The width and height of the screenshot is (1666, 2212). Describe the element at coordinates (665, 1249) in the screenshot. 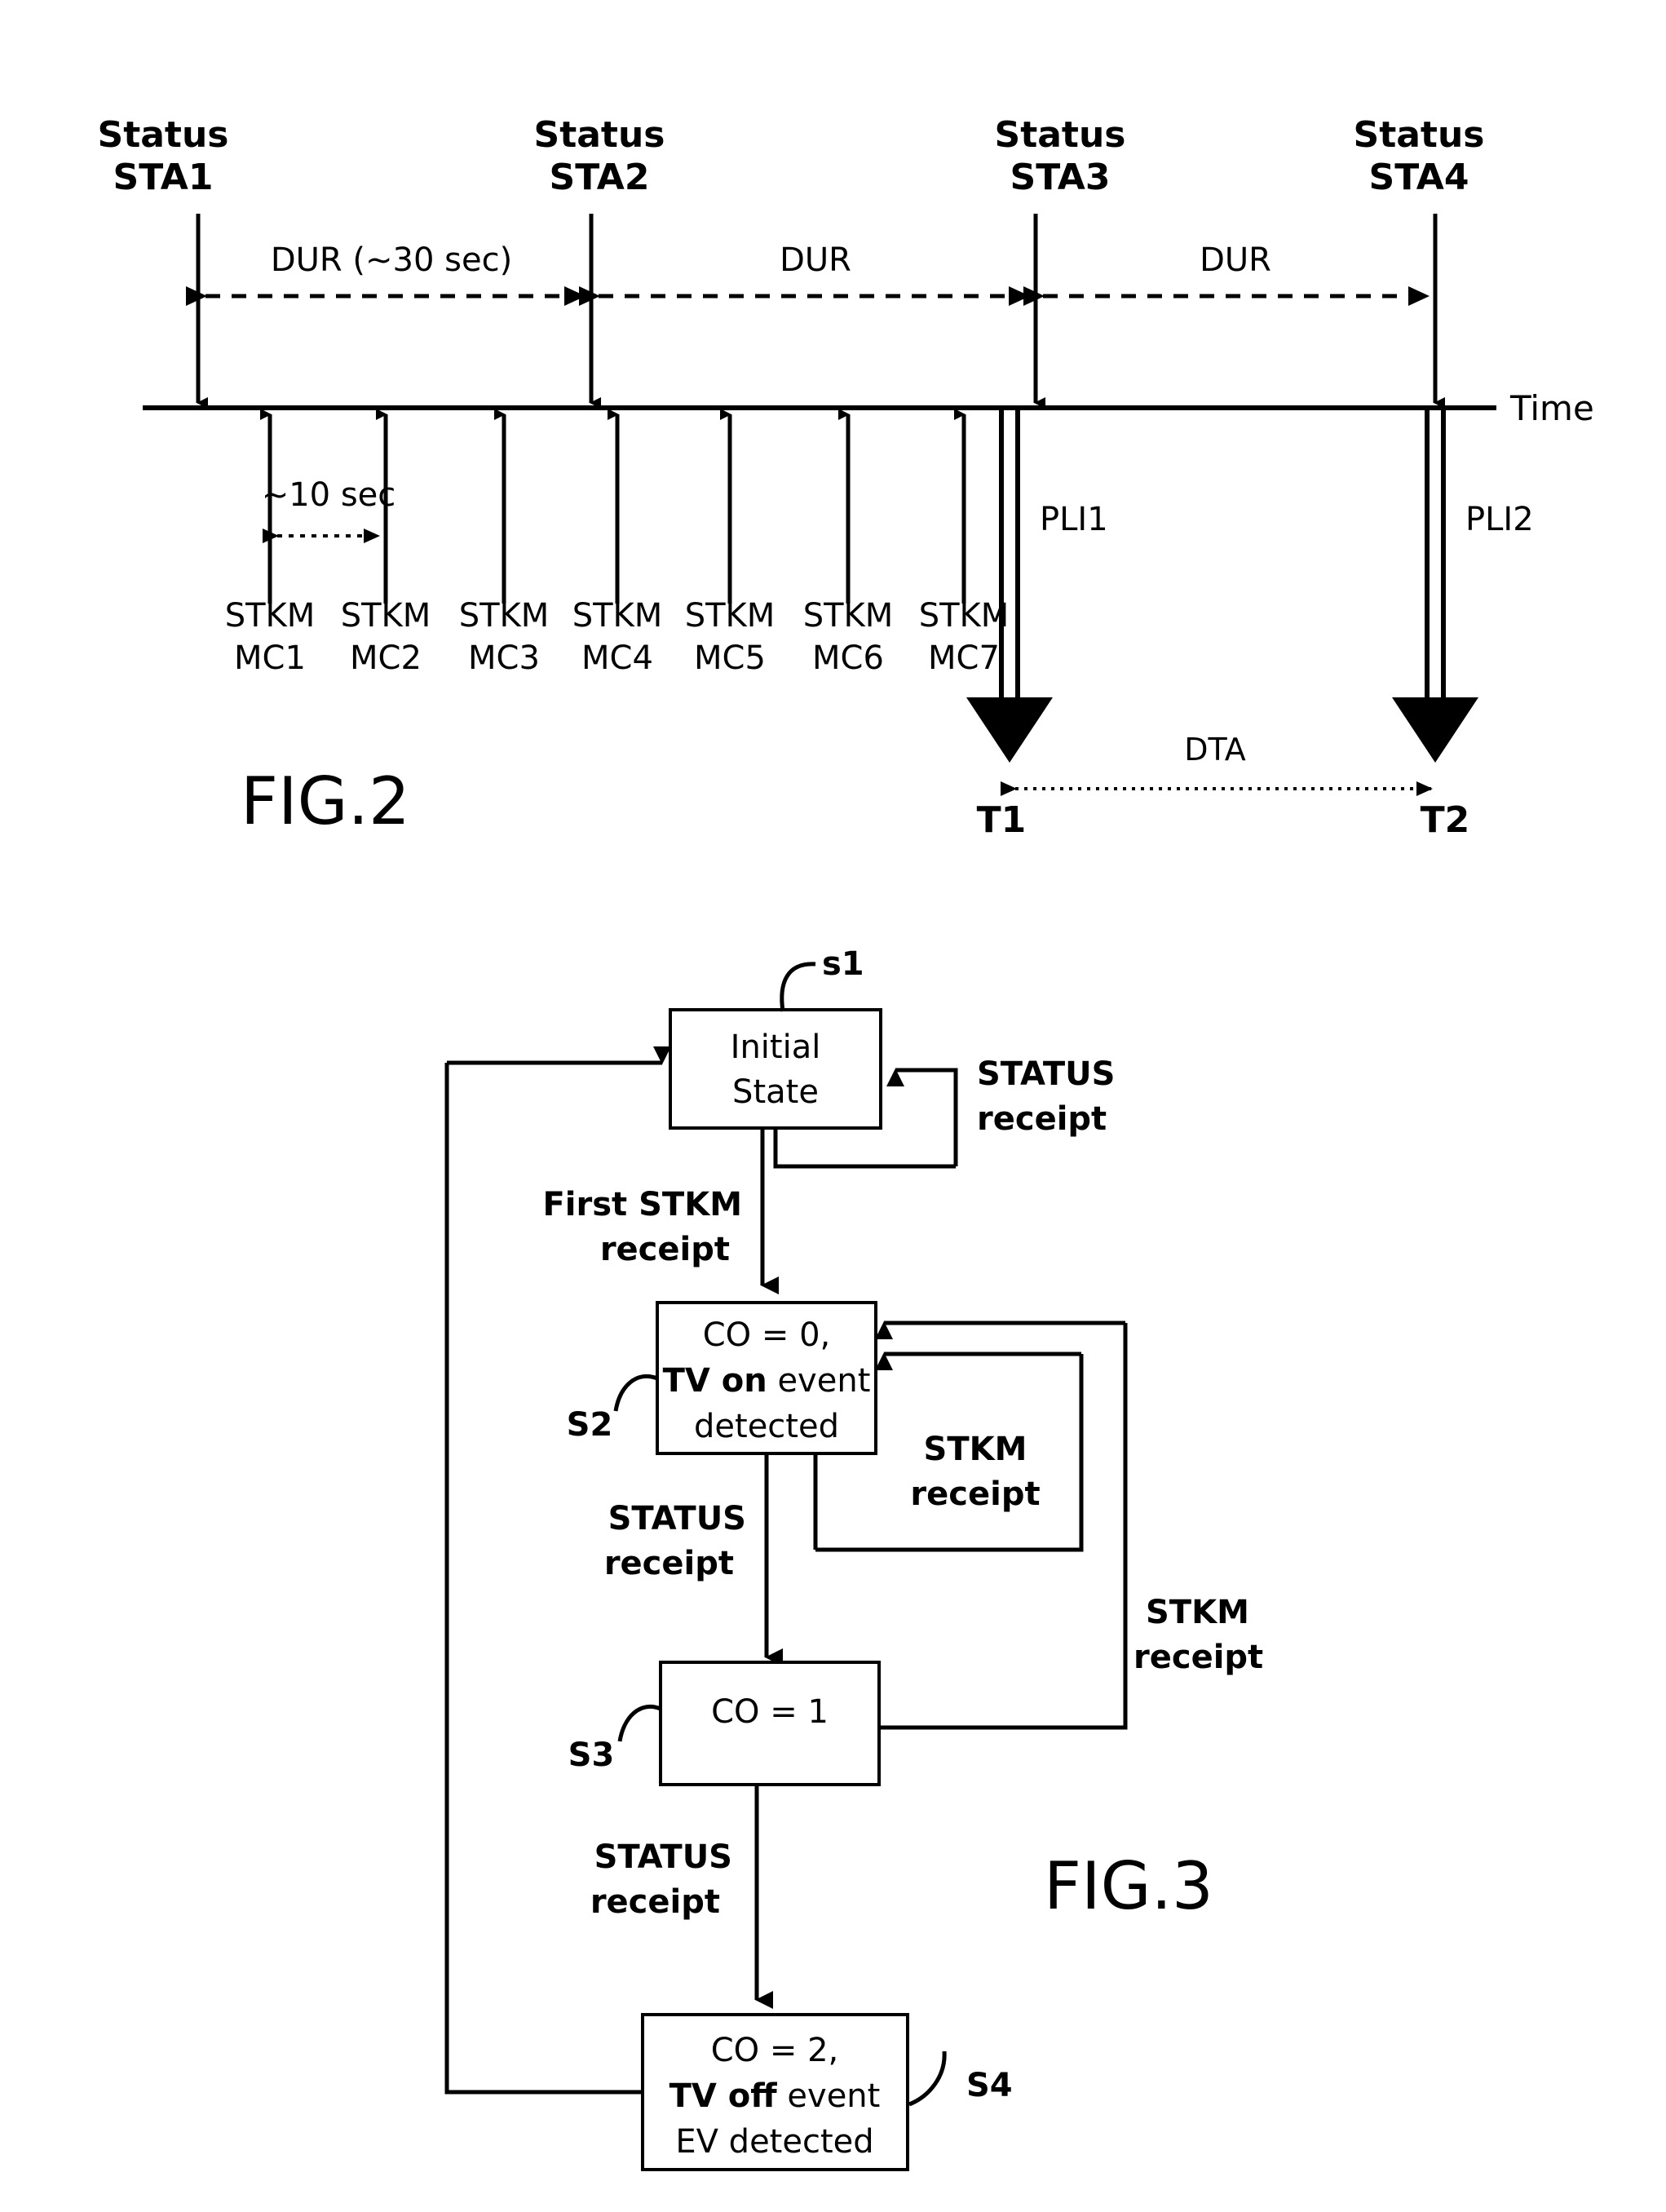

I see `transition-first-stkm-line2: receipt` at that location.